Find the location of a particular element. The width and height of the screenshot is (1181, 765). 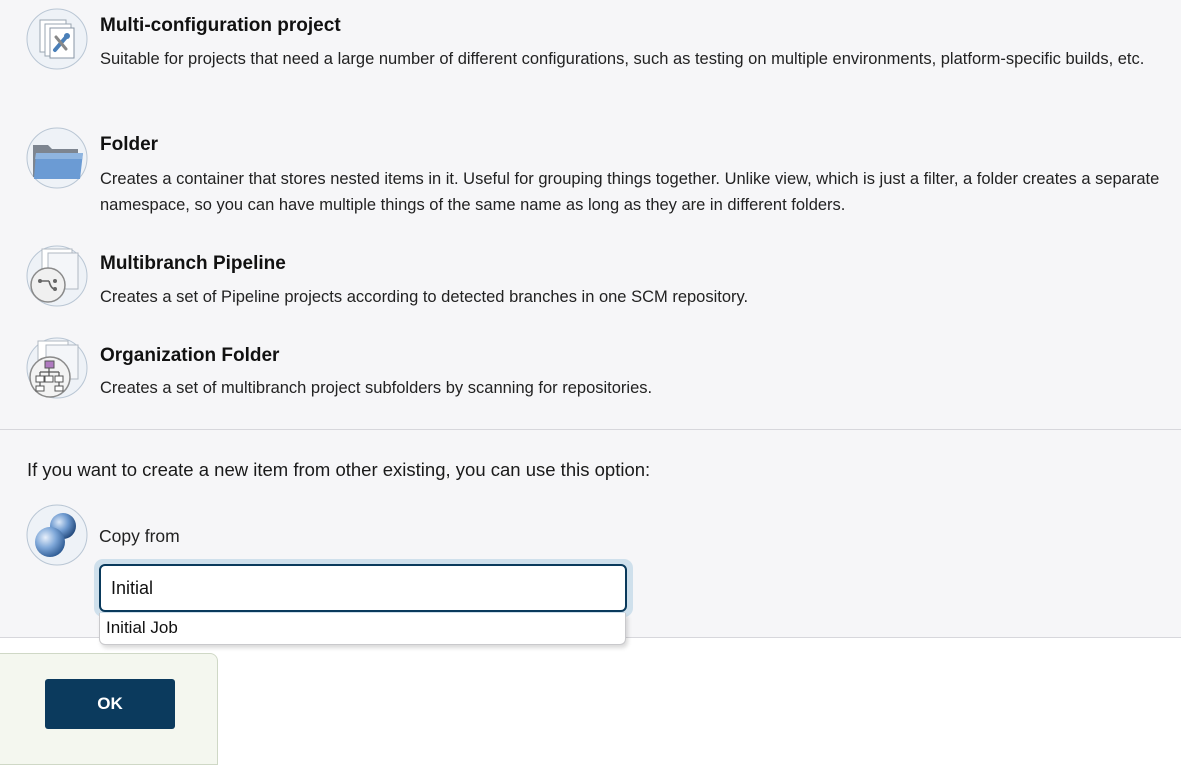

folder-icon is located at coordinates (57, 158).